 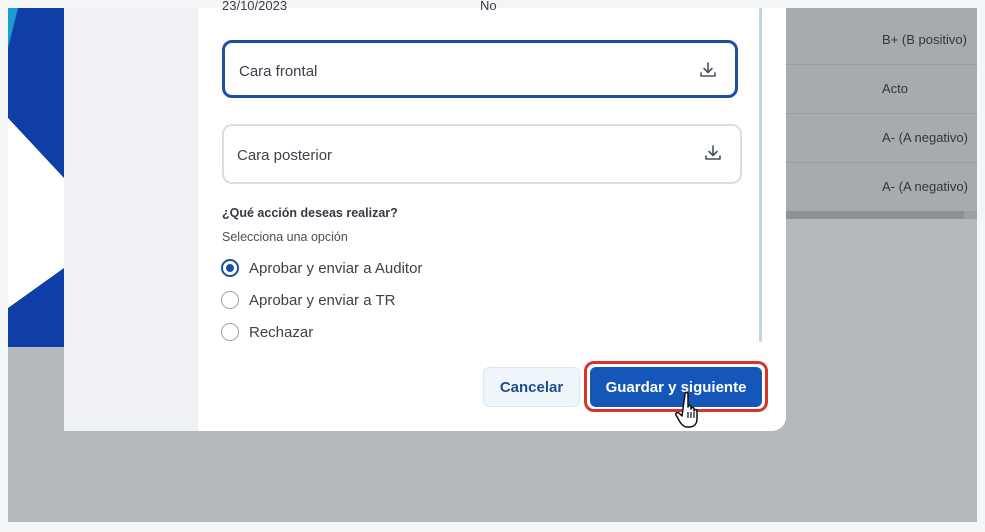 I want to click on action-question: ¿Qué acción deseas realizar?, so click(x=310, y=213).